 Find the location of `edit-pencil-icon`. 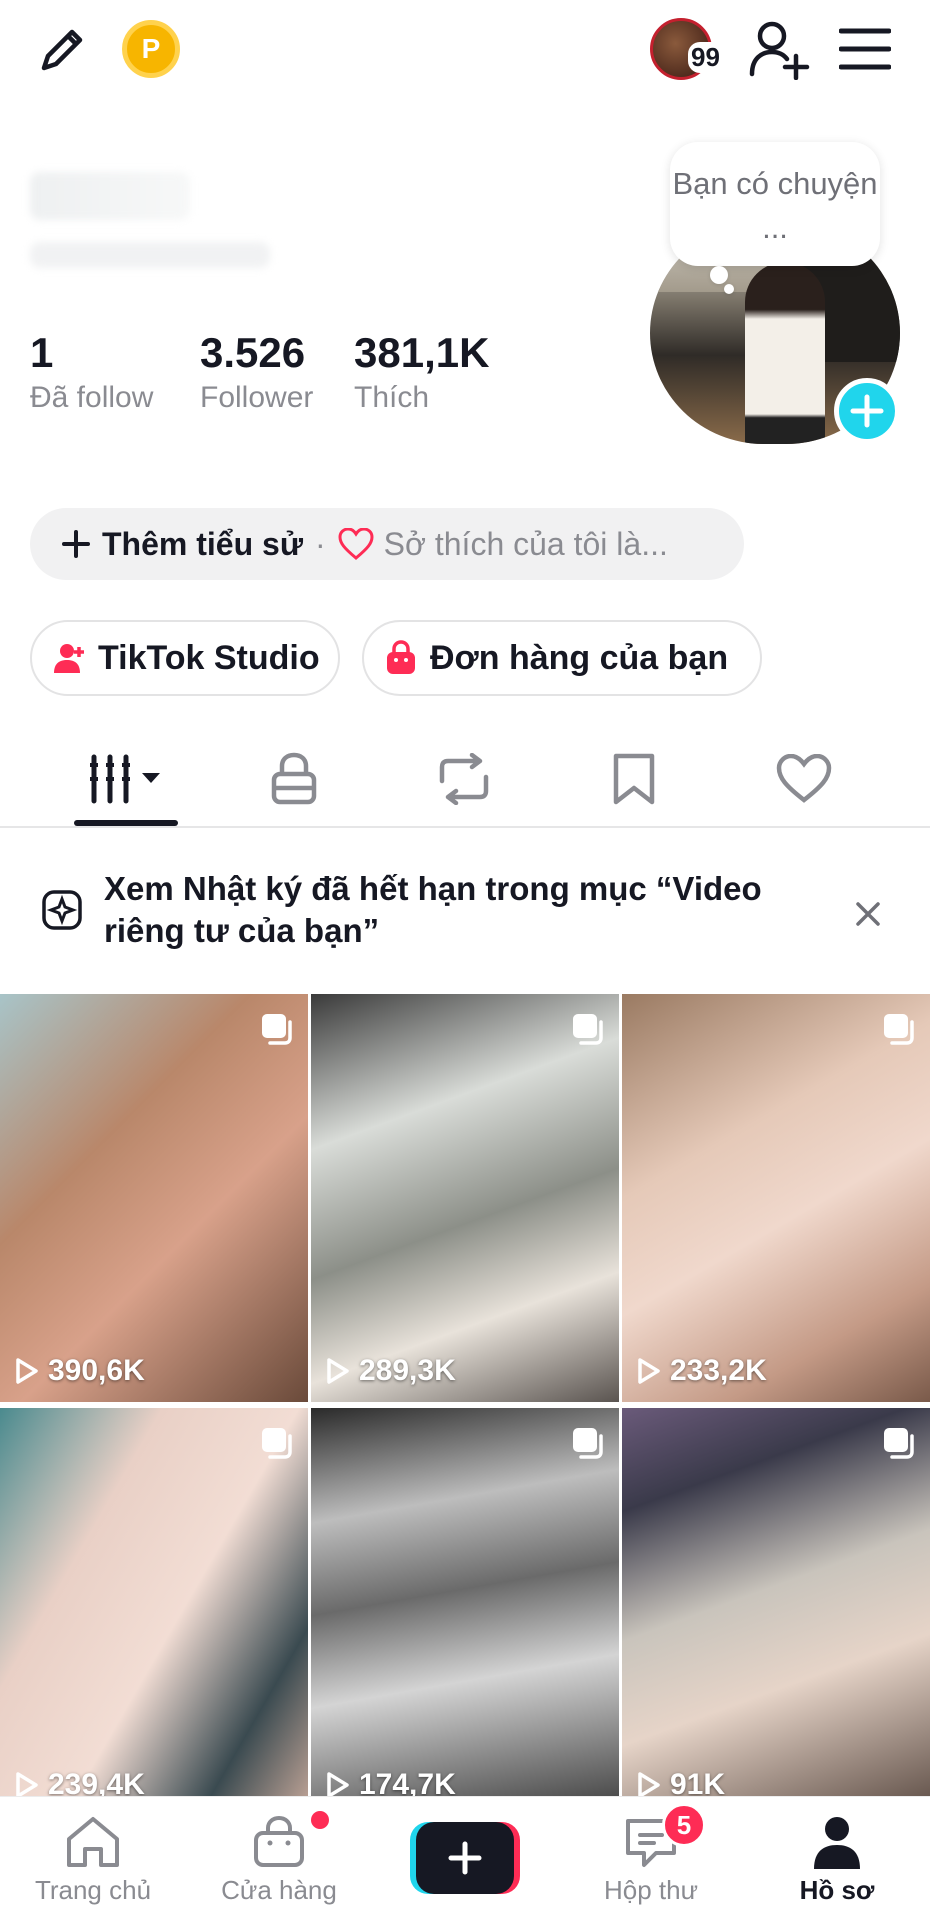

edit-pencil-icon is located at coordinates (62, 50).